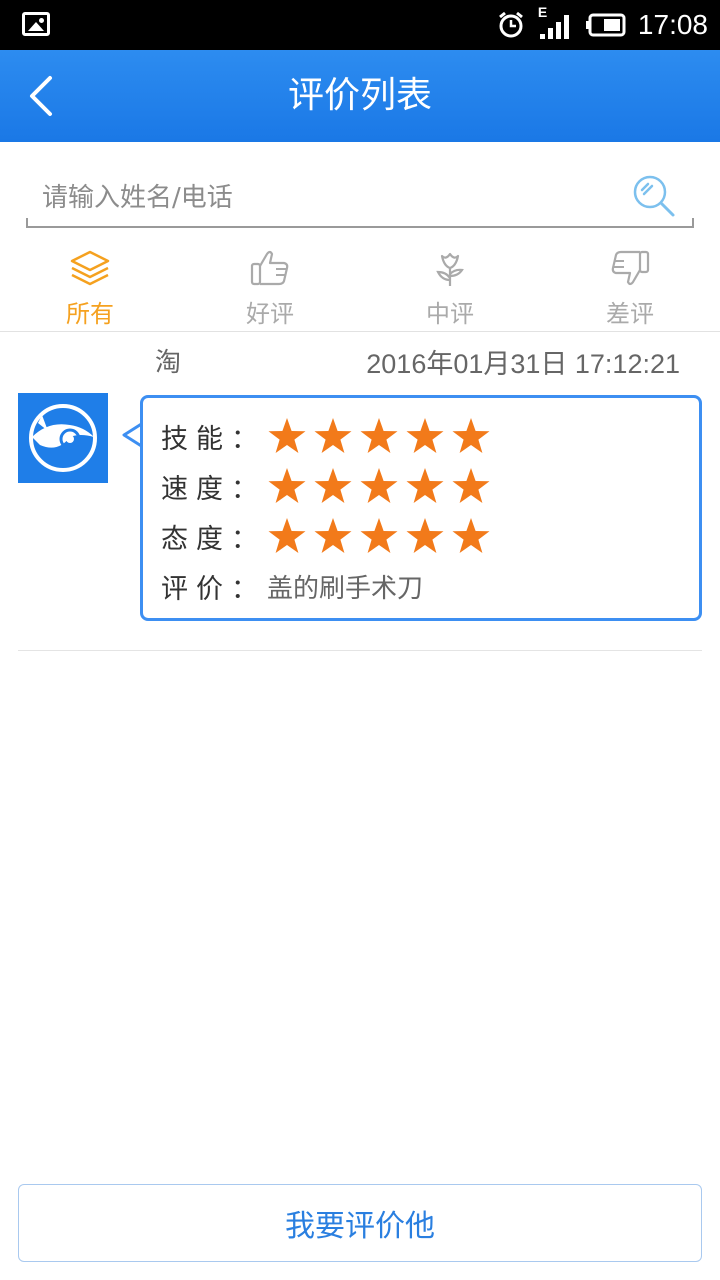 The height and width of the screenshot is (1280, 720). Describe the element at coordinates (213, 589) in the screenshot. I see `comment-label: 评价：` at that location.